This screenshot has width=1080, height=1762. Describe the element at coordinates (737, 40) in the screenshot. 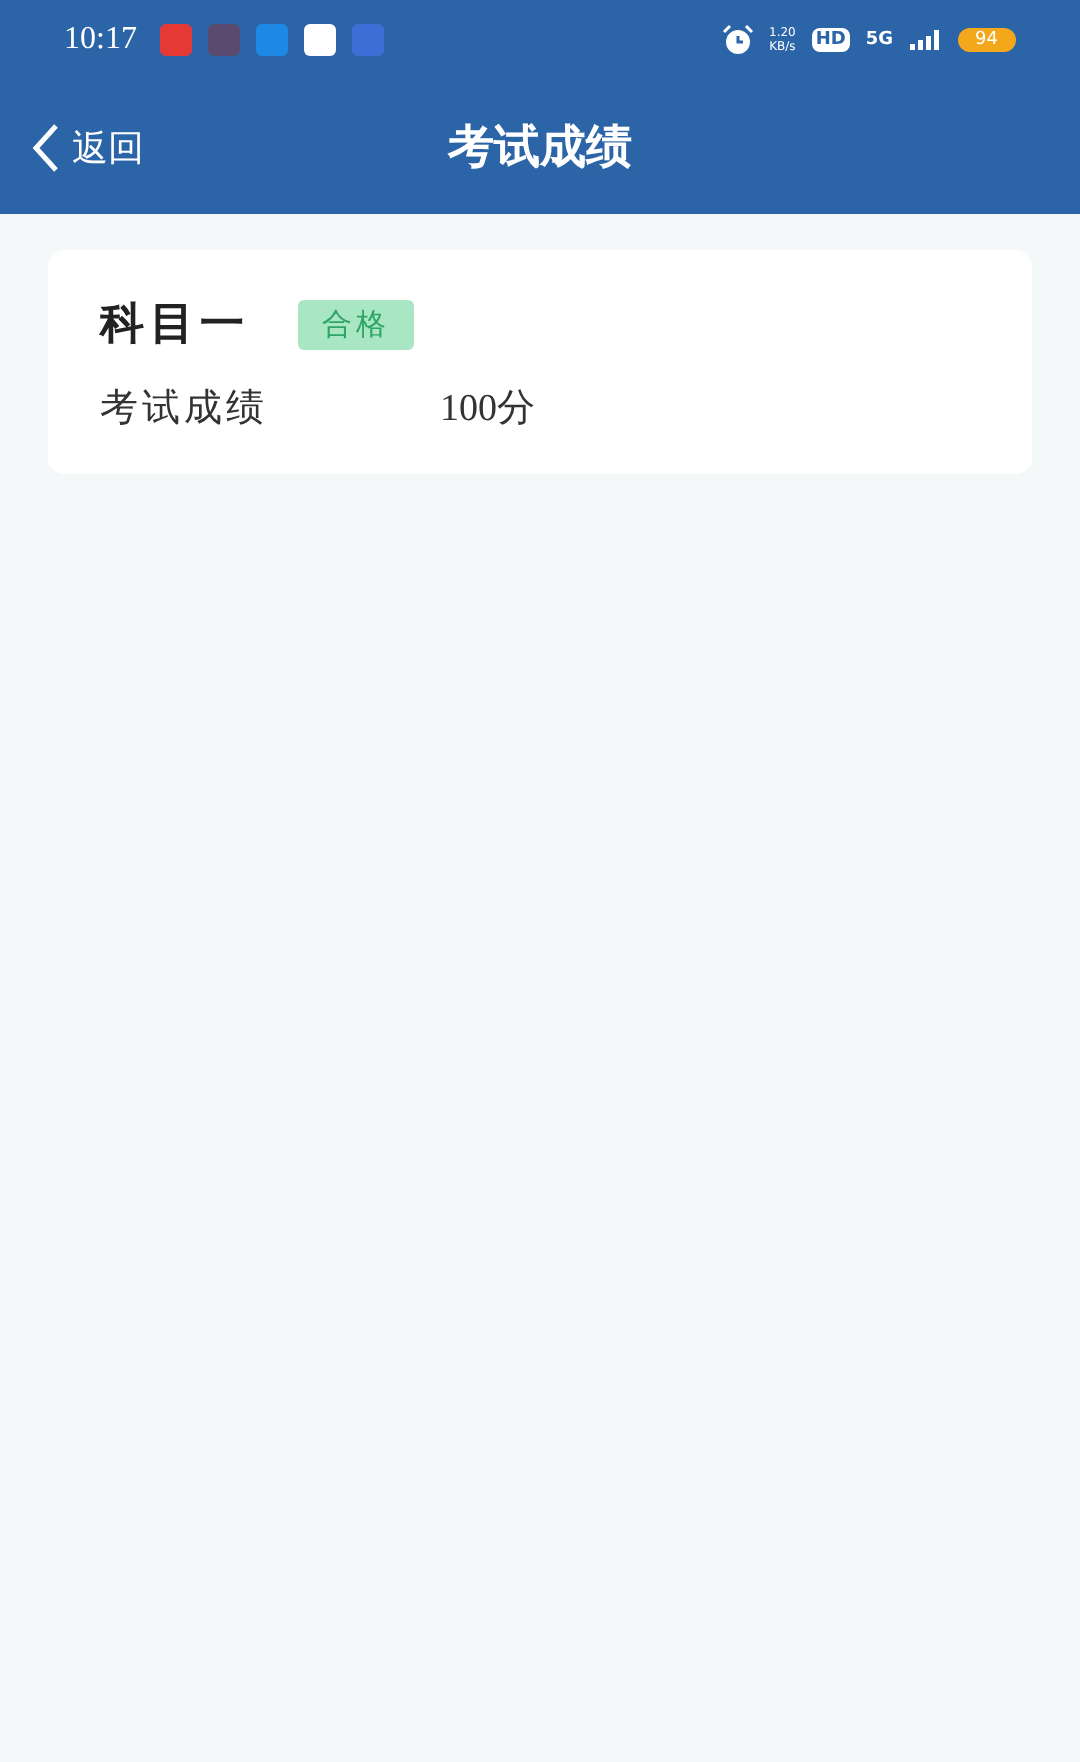

I see `alarm-icon` at that location.